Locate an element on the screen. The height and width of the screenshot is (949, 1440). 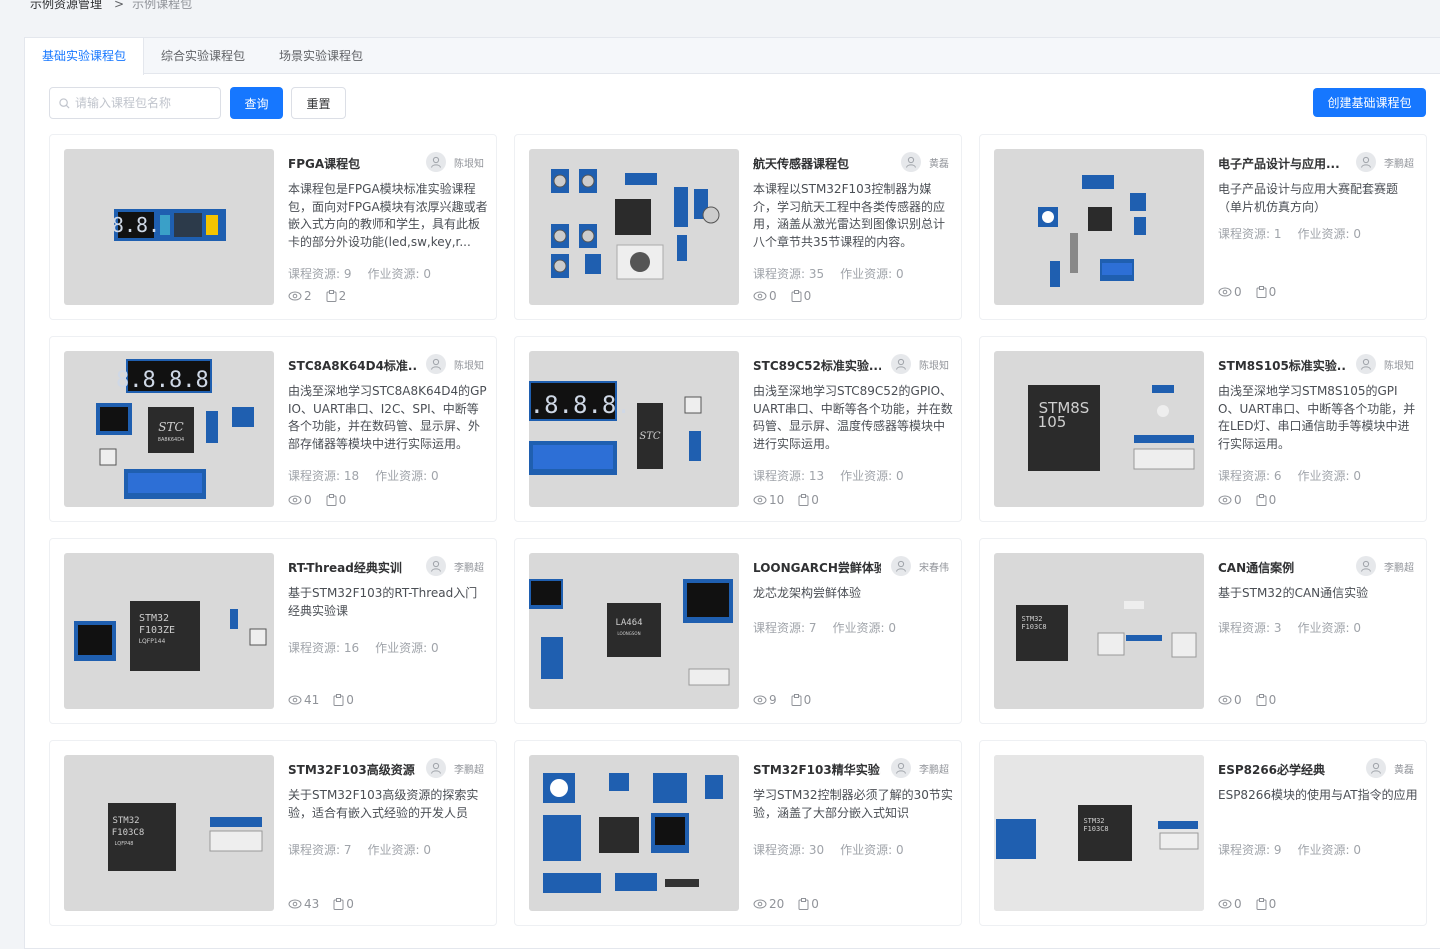
course-thumbnail: 8.8.8.8. STC 8A8K64D4 is located at coordinates (169, 429).